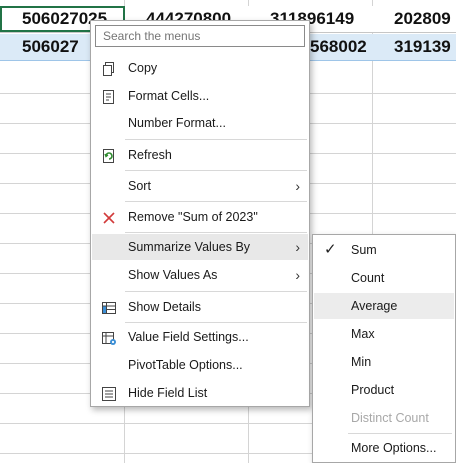 The height and width of the screenshot is (463, 456). What do you see at coordinates (168, 393) in the screenshot?
I see `menu-item-label: Hide Field List` at bounding box center [168, 393].